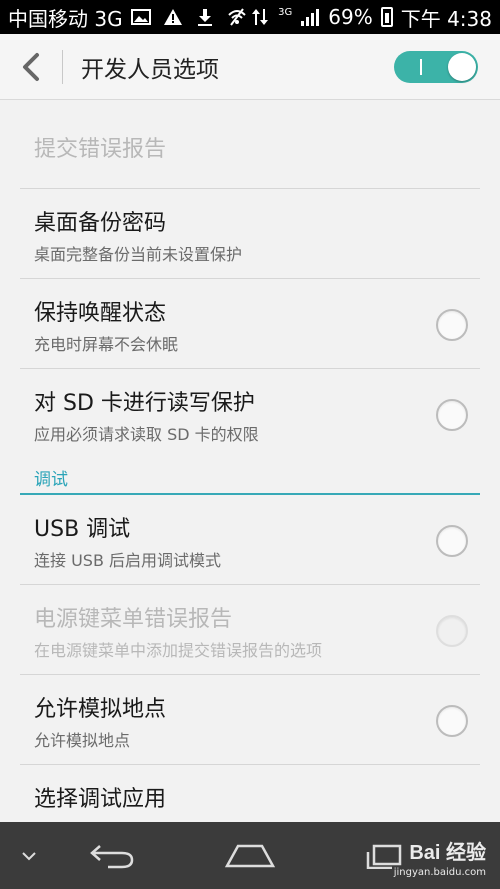 This screenshot has height=889, width=500. Describe the element at coordinates (100, 709) in the screenshot. I see `item-title: 允许模拟地点` at that location.